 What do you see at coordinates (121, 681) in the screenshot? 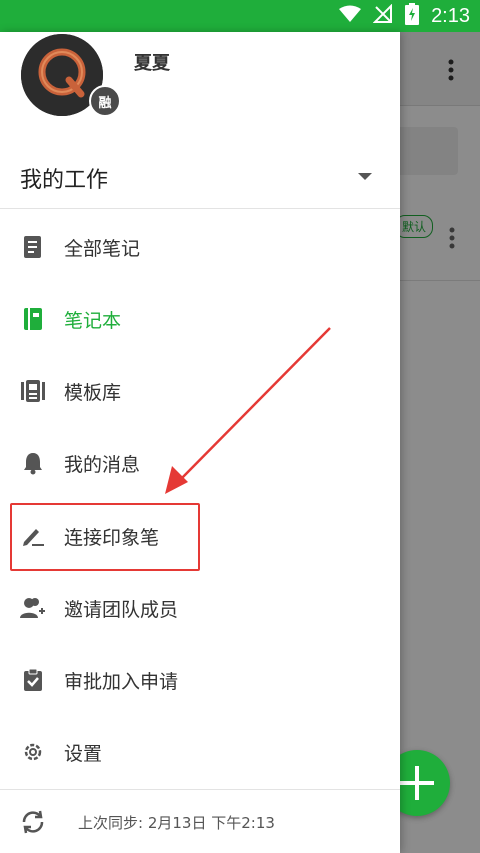
I see `menu-label: 审批加入申请` at bounding box center [121, 681].